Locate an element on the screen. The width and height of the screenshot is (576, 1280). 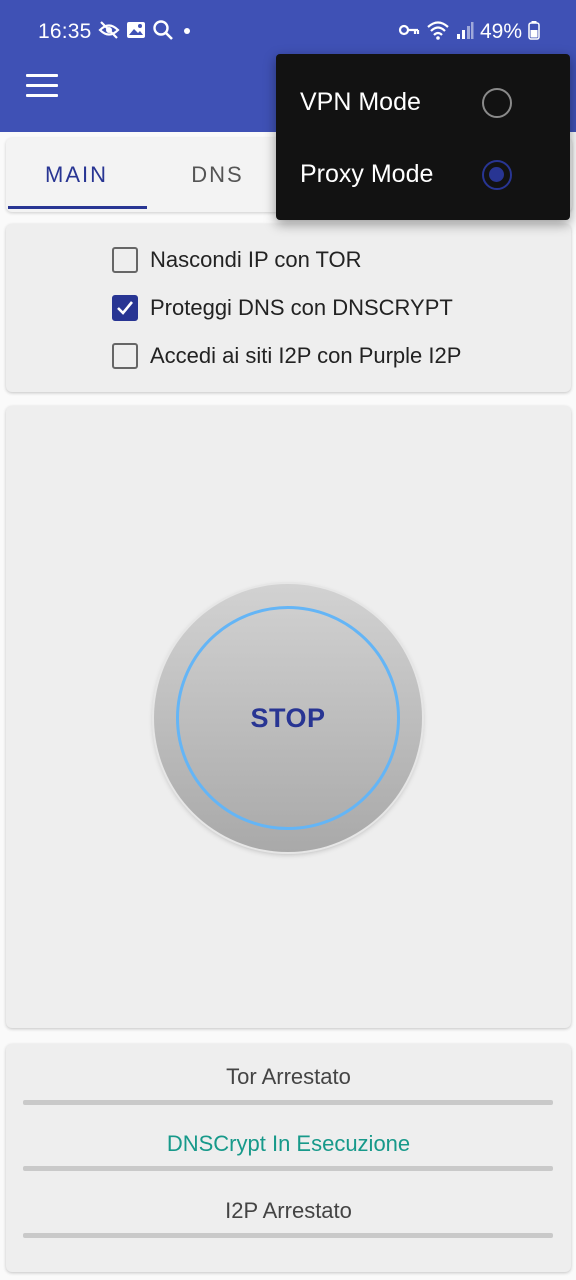
i2p-status: I2P Arrestato is located at coordinates (288, 1210).